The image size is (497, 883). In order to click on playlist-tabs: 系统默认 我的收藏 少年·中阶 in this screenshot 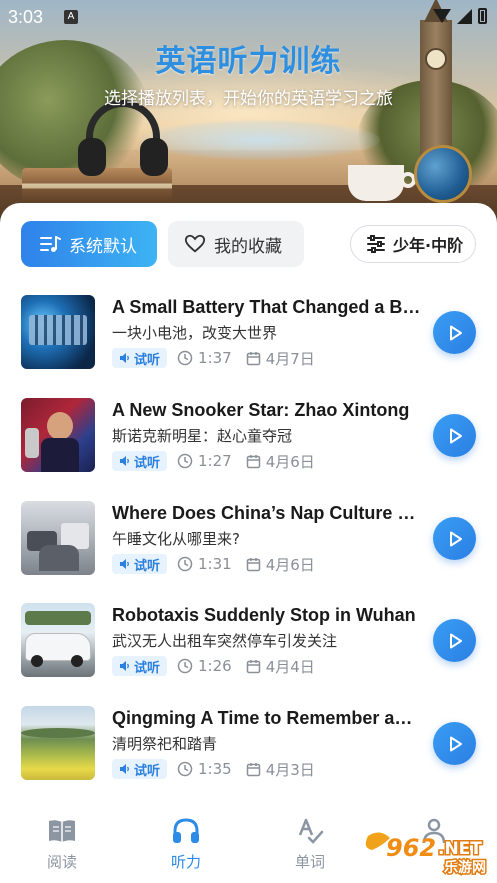, I will do `click(248, 244)`.